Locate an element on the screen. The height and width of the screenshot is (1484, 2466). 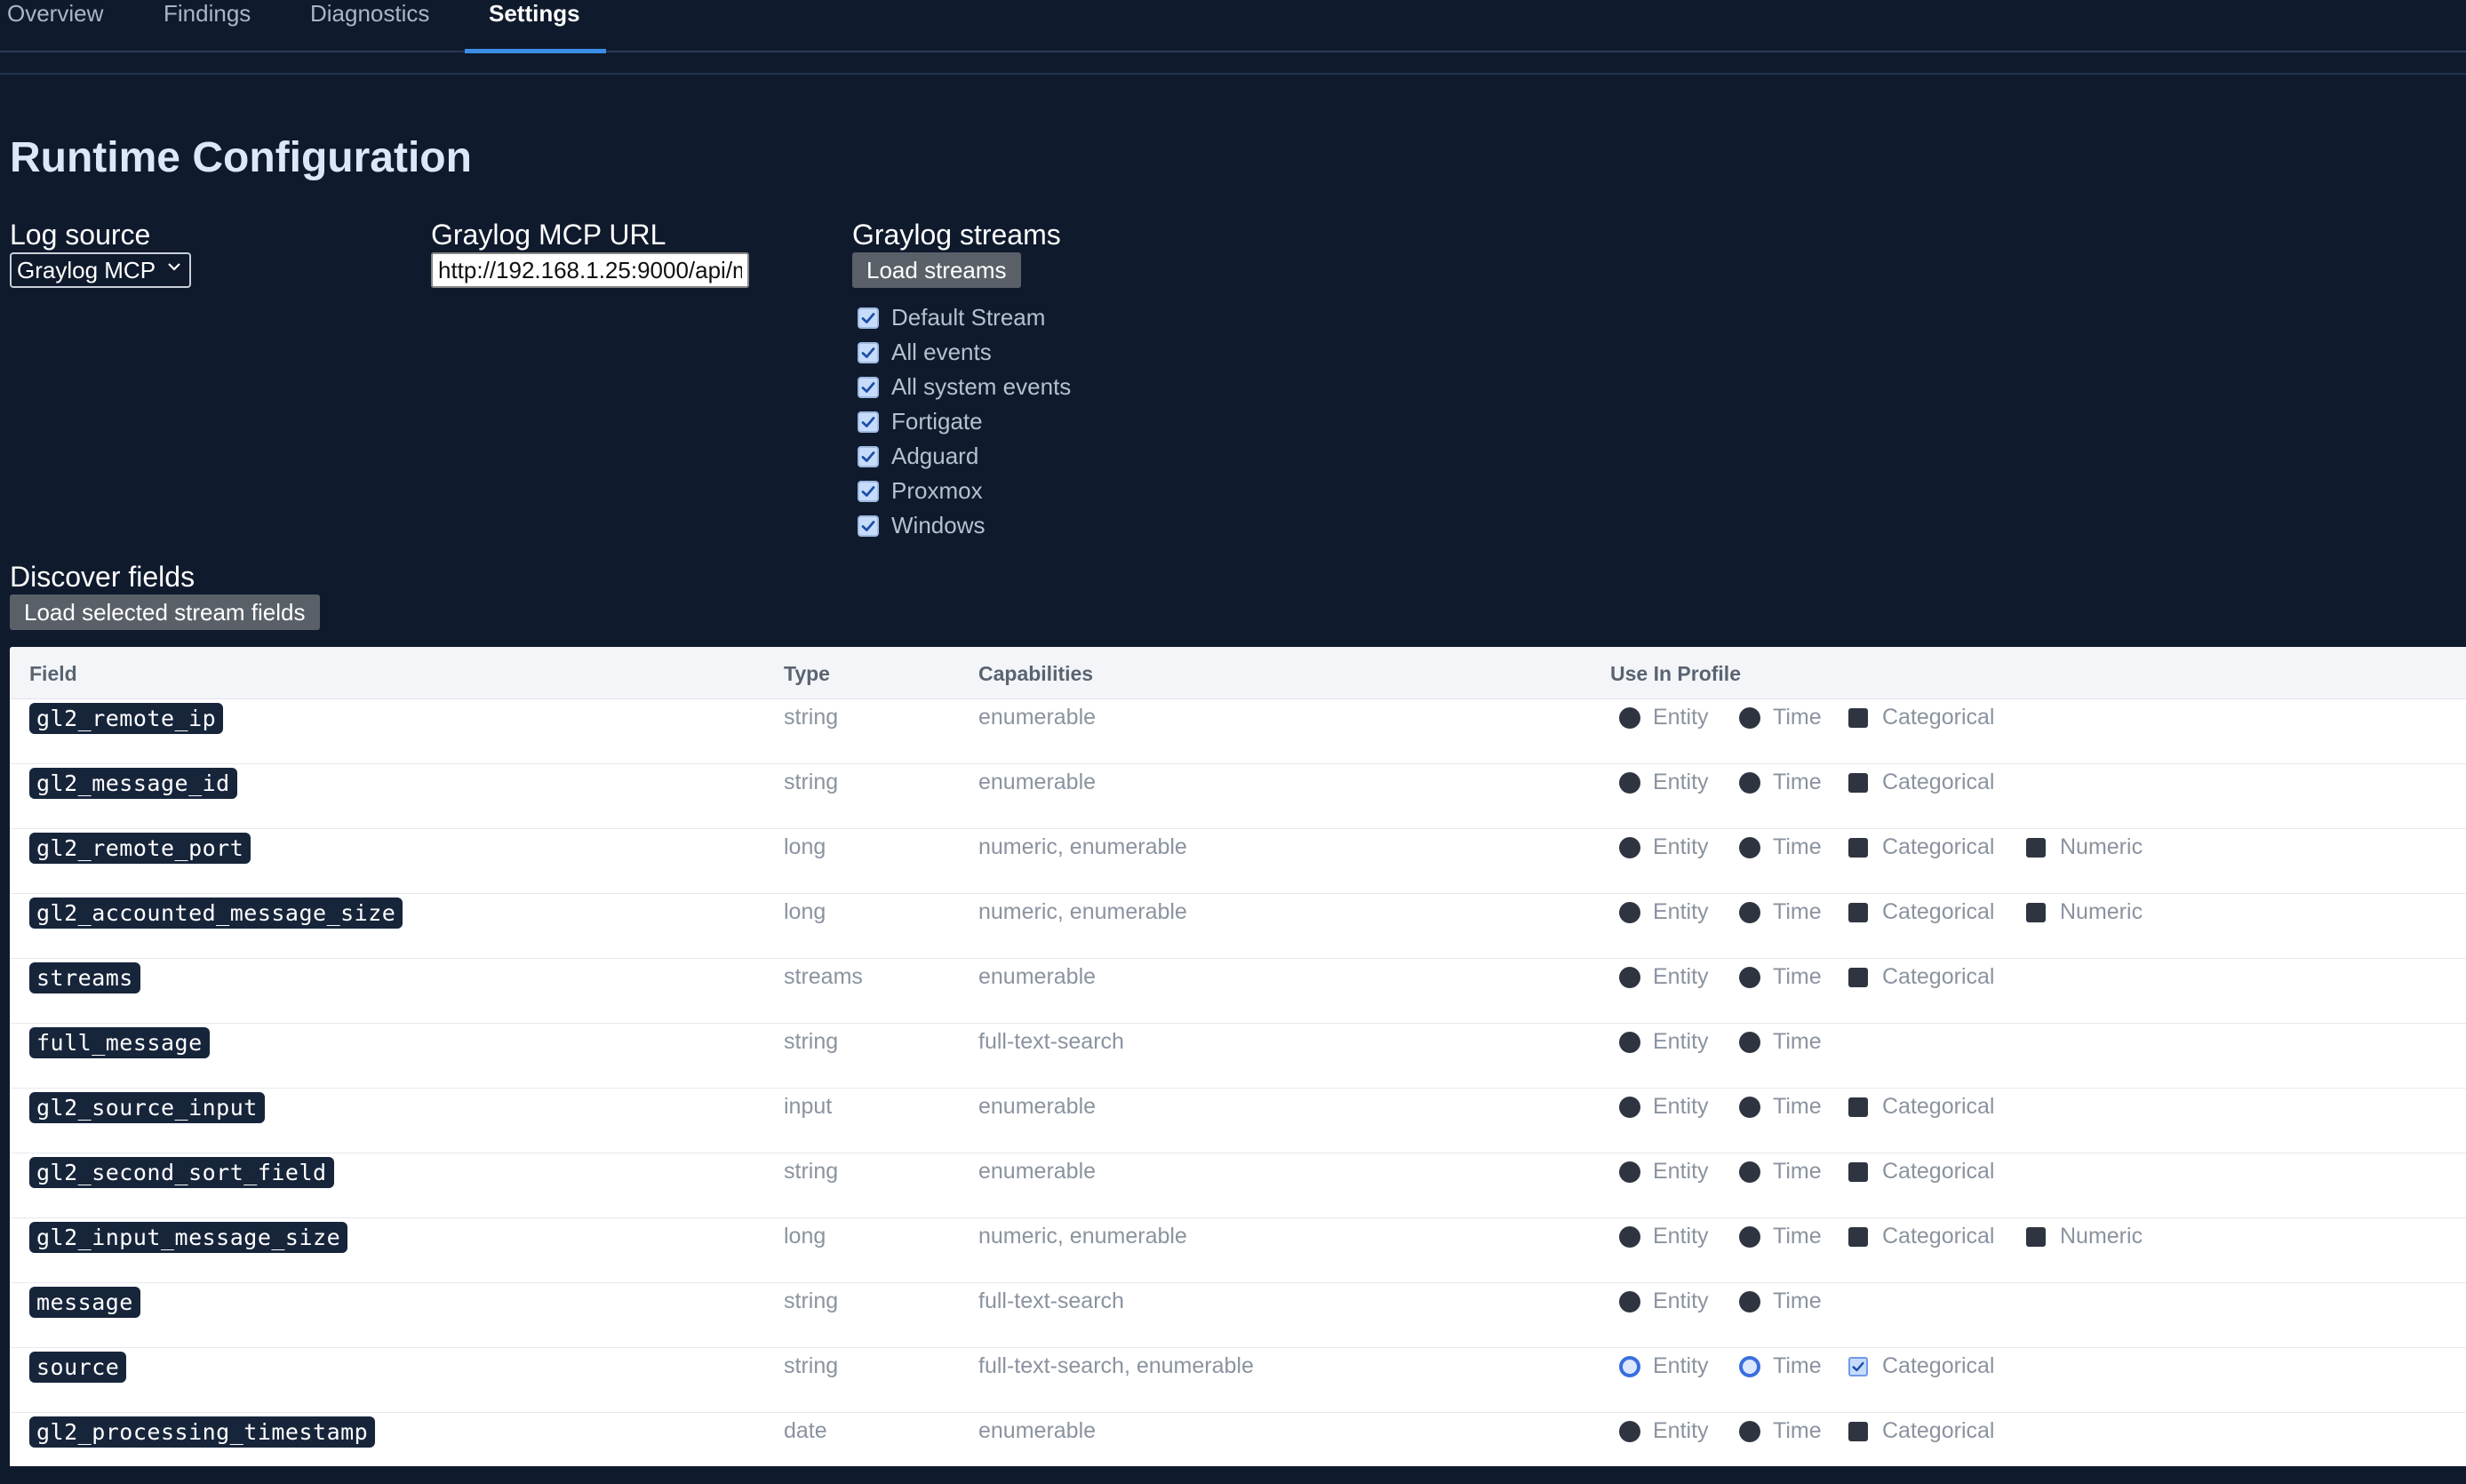
page-title: Runtime Configuration is located at coordinates (241, 157).